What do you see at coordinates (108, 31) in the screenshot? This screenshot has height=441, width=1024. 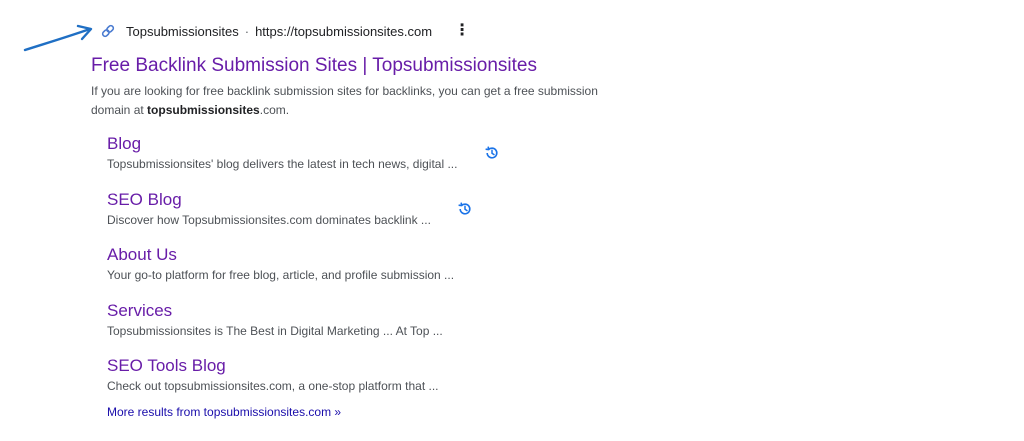 I see `link-favicon-icon` at bounding box center [108, 31].